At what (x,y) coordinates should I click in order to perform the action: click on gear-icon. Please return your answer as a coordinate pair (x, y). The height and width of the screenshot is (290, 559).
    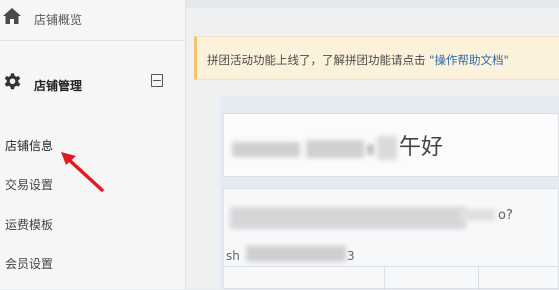
    Looking at the image, I should click on (12, 81).